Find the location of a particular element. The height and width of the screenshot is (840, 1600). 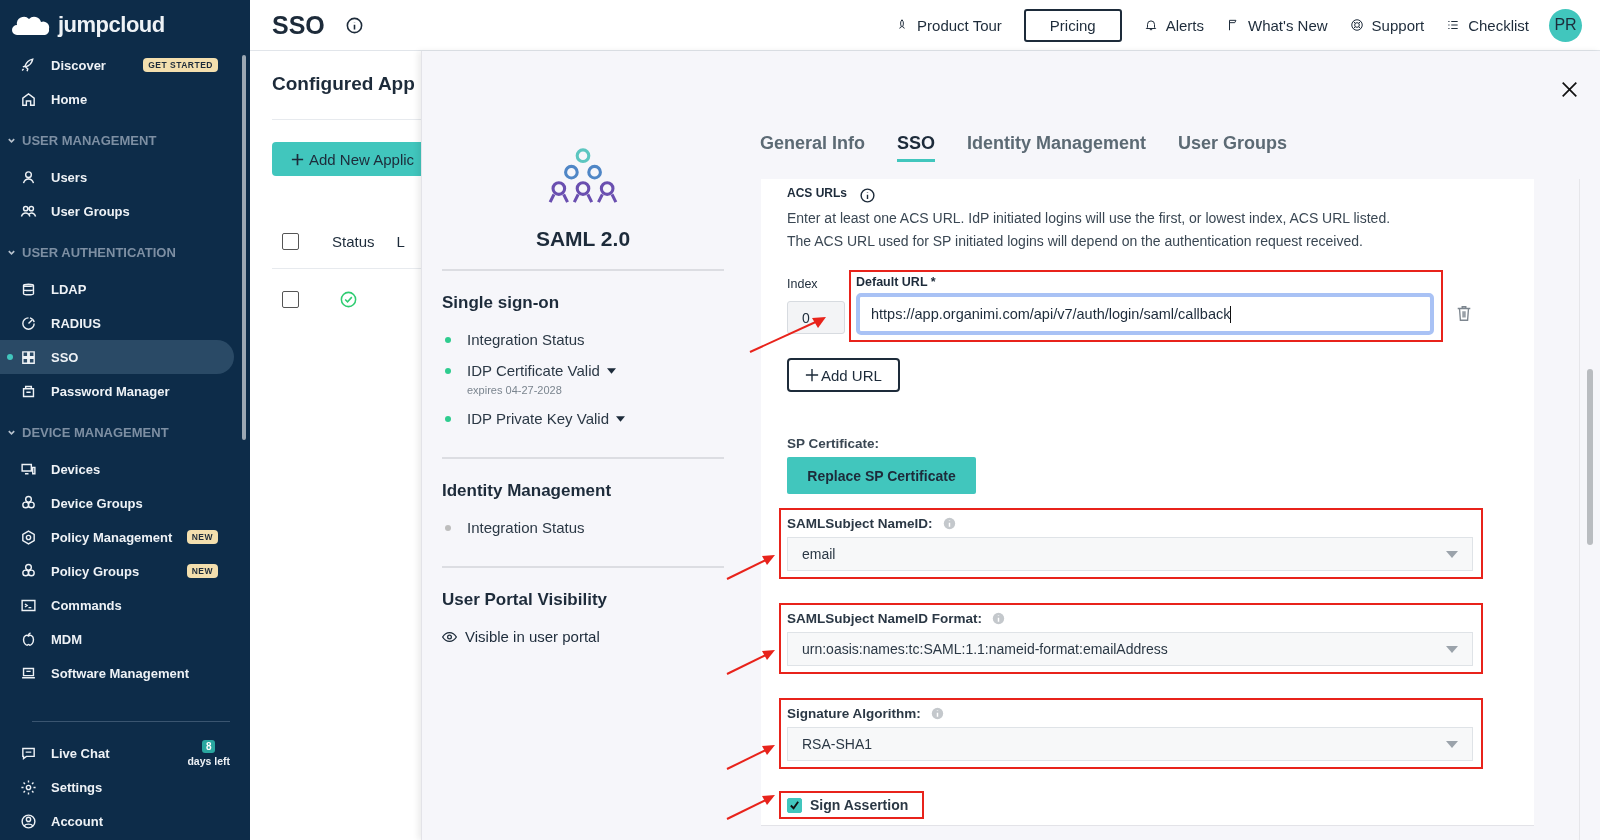

checkbox is located at coordinates (794, 805).